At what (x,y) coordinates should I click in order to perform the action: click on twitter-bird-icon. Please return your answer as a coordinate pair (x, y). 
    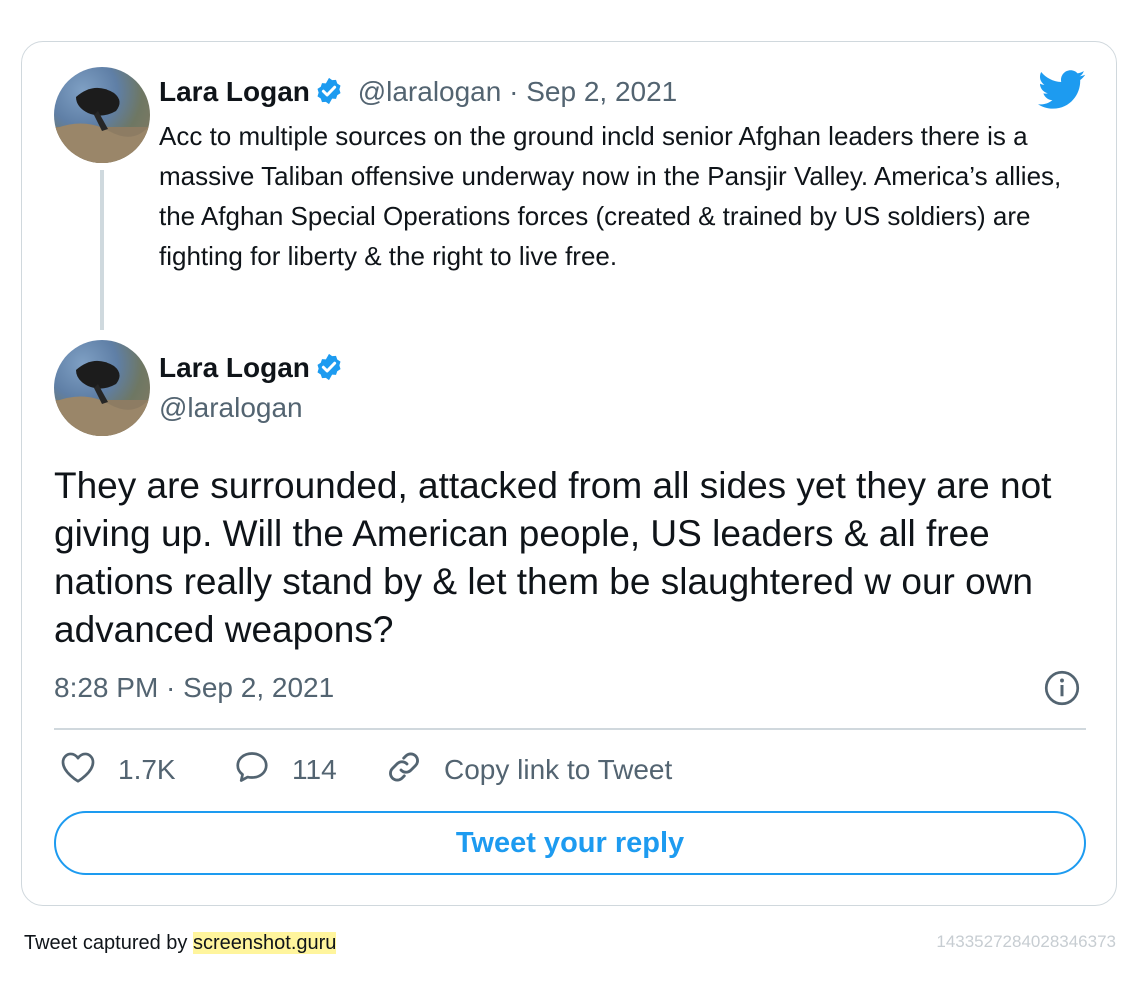
    Looking at the image, I should click on (1062, 92).